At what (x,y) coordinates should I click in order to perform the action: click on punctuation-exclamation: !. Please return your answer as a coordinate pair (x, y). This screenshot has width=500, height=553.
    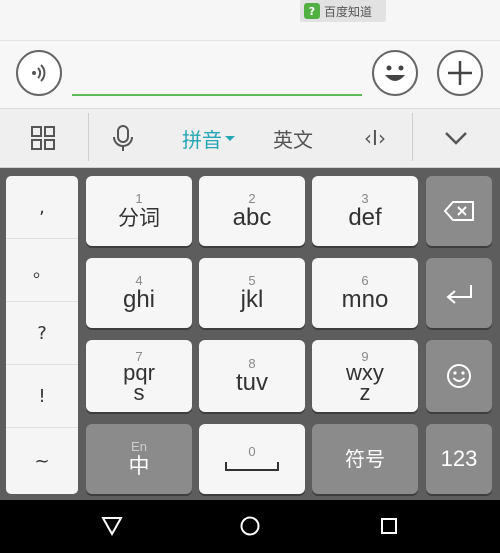
    Looking at the image, I should click on (42, 396).